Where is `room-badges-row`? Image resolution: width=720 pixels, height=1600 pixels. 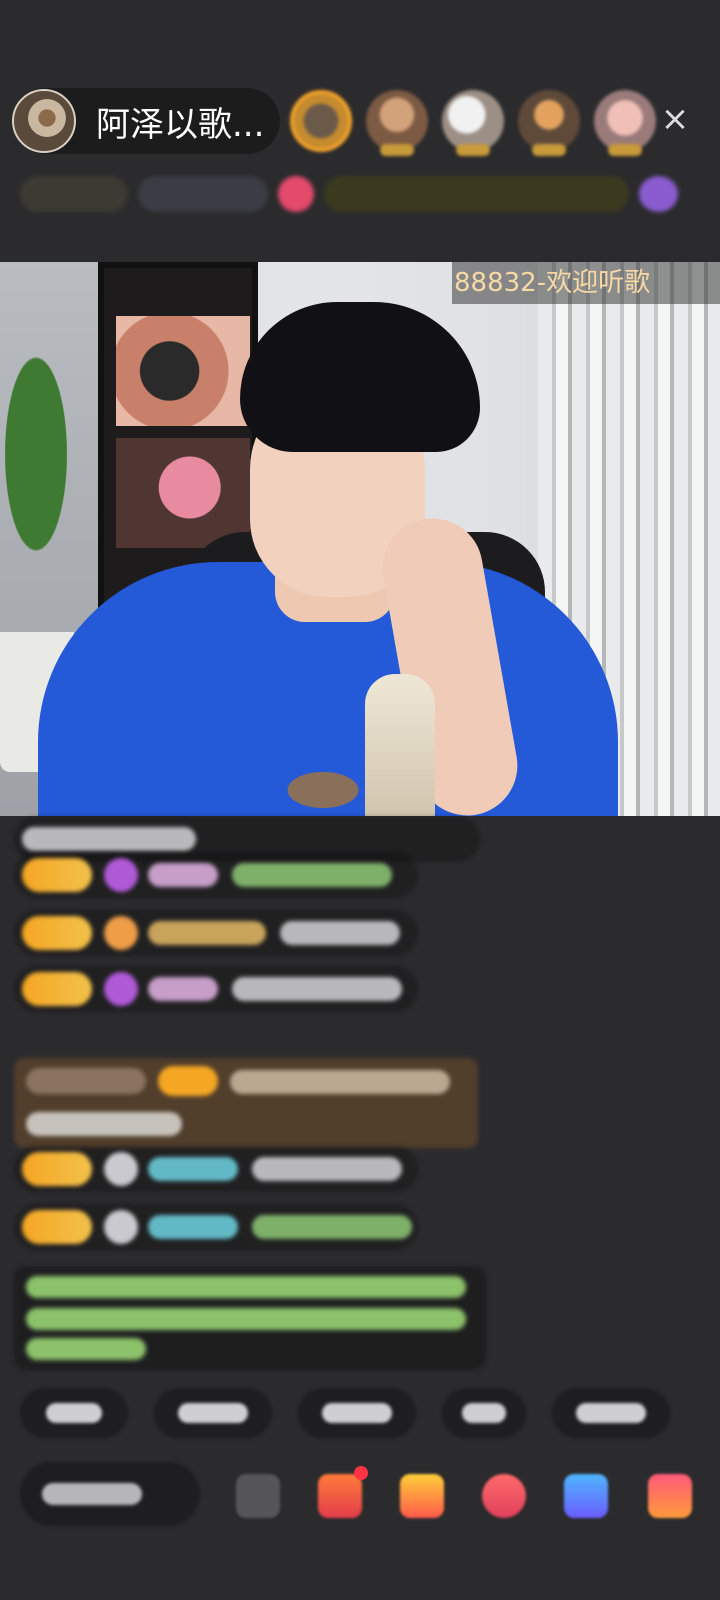
room-badges-row is located at coordinates (354, 194).